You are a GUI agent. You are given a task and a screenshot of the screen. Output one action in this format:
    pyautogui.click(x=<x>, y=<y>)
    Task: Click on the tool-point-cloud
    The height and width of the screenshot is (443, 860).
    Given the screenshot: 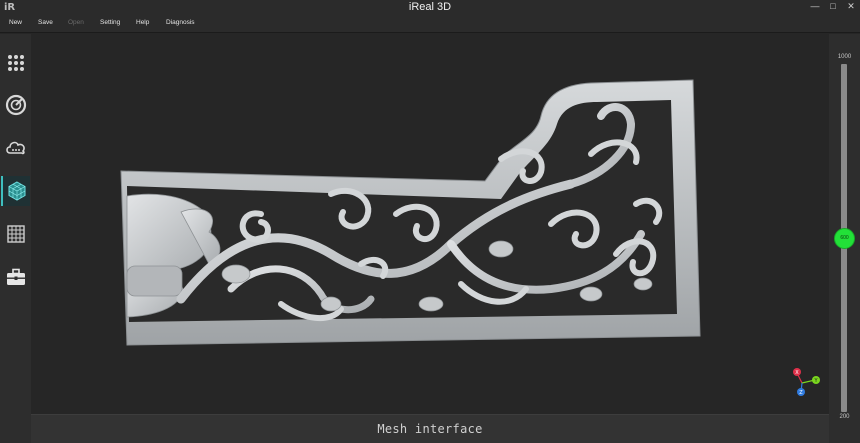 What is the action you would take?
    pyautogui.click(x=15, y=148)
    